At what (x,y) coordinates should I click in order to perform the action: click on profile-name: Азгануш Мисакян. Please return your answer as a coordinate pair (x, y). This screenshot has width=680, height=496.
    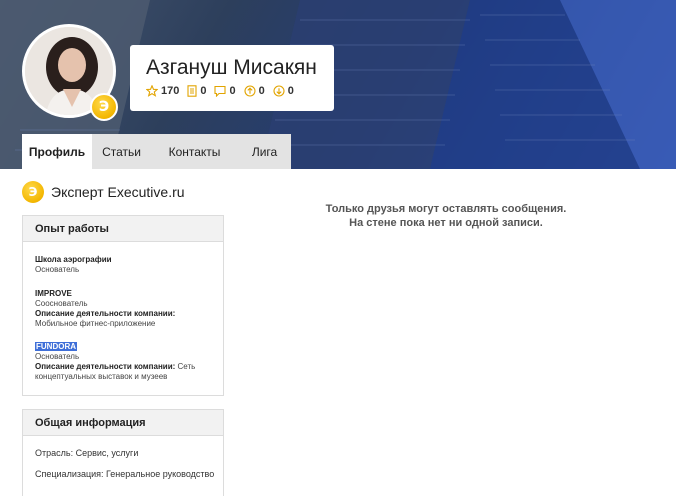
    Looking at the image, I should click on (231, 67).